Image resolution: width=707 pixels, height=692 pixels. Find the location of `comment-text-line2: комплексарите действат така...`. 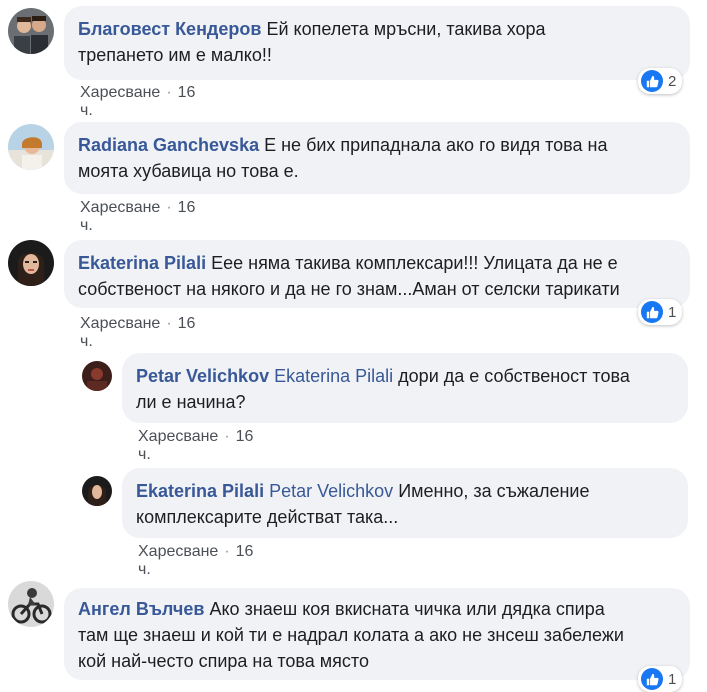

comment-text-line2: комплексарите действат така... is located at coordinates (267, 517).